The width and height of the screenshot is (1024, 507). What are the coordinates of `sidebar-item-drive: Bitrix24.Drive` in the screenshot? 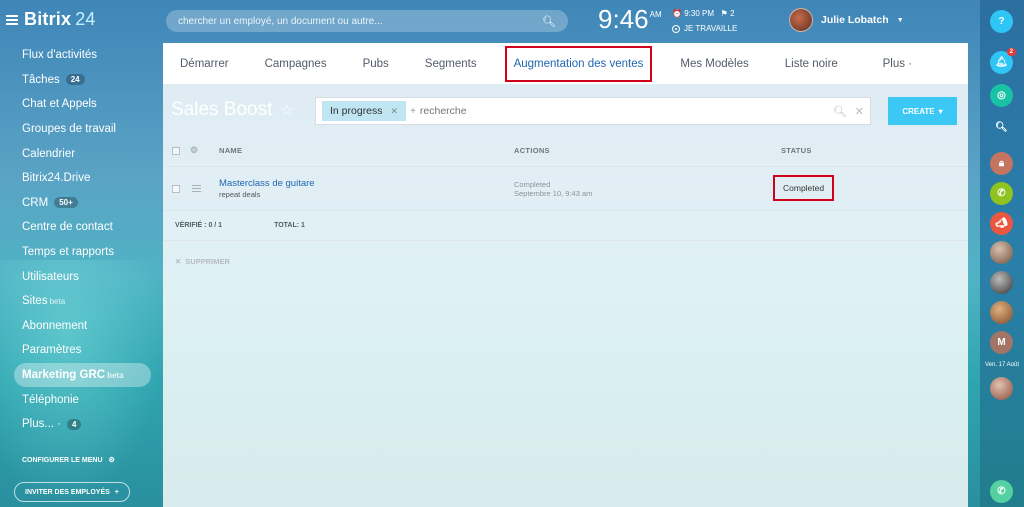 It's located at (81, 178).